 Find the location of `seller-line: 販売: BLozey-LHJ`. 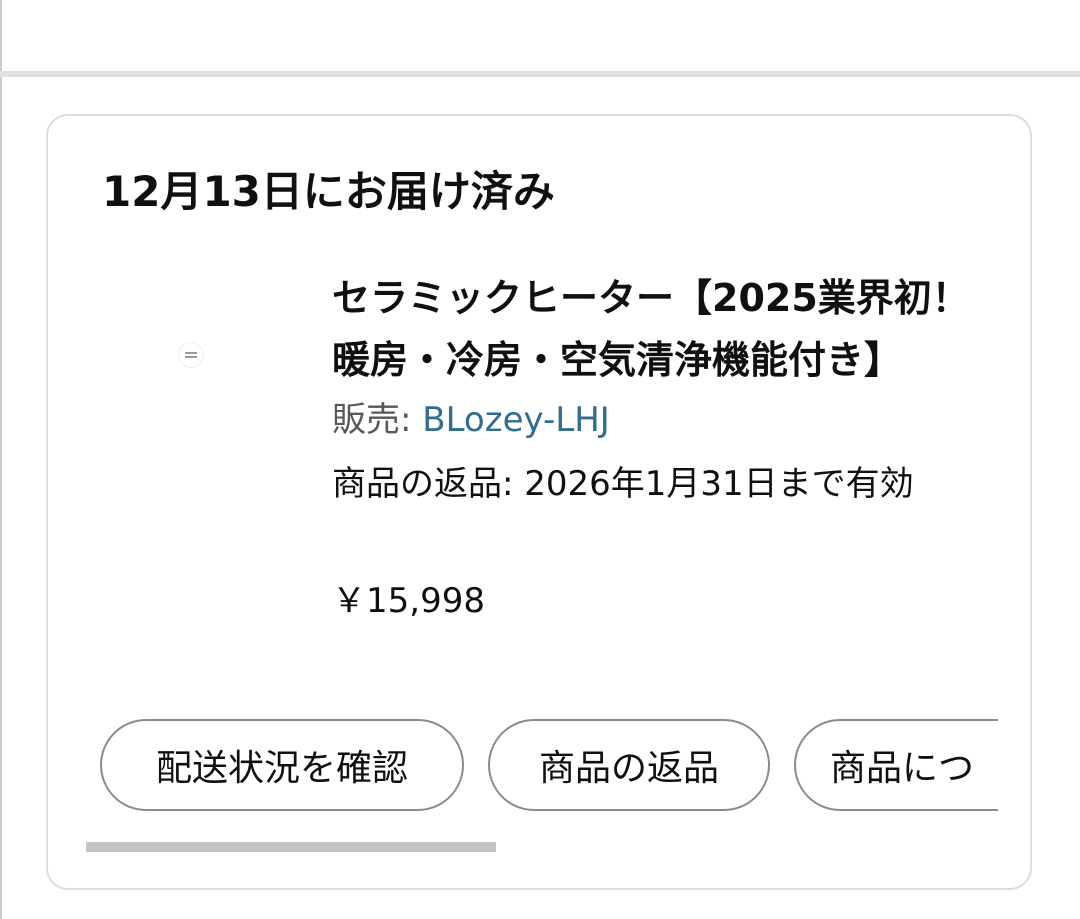

seller-line: 販売: BLozey-LHJ is located at coordinates (471, 420).